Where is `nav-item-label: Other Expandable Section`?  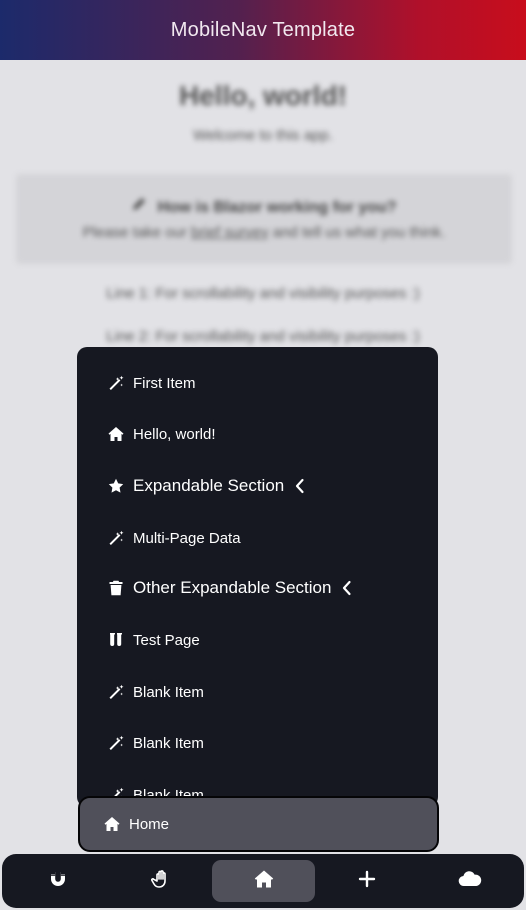
nav-item-label: Other Expandable Section is located at coordinates (232, 587).